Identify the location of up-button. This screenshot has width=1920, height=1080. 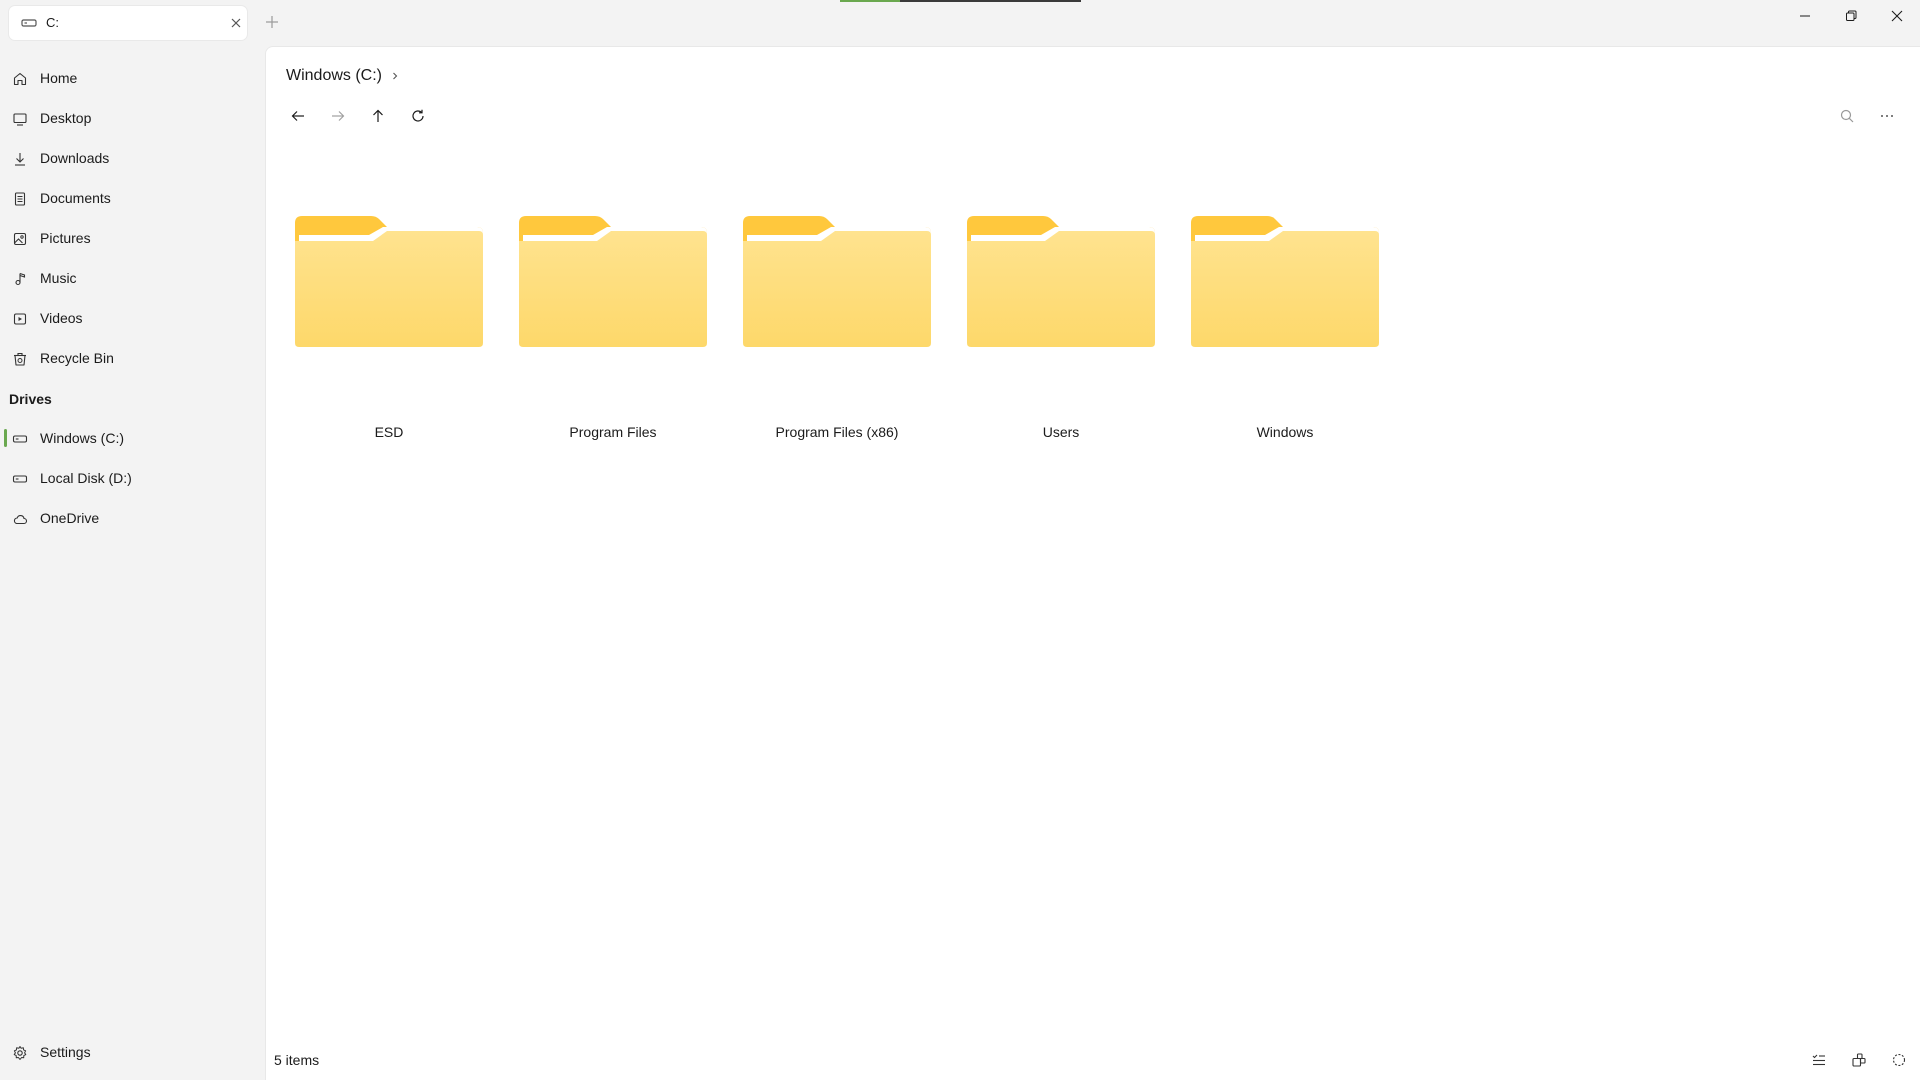
(378, 116).